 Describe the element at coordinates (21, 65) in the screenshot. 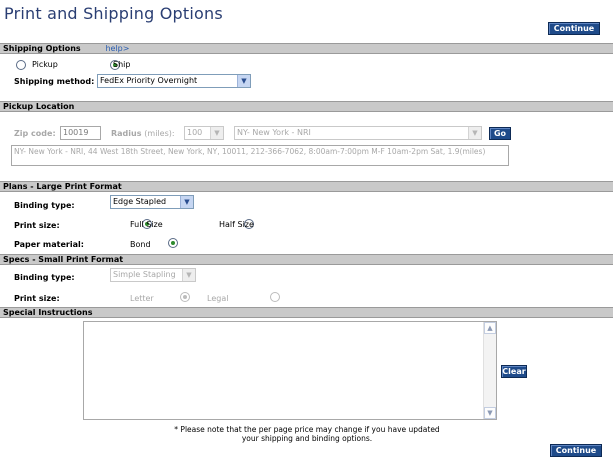

I see `pickup-radio` at that location.